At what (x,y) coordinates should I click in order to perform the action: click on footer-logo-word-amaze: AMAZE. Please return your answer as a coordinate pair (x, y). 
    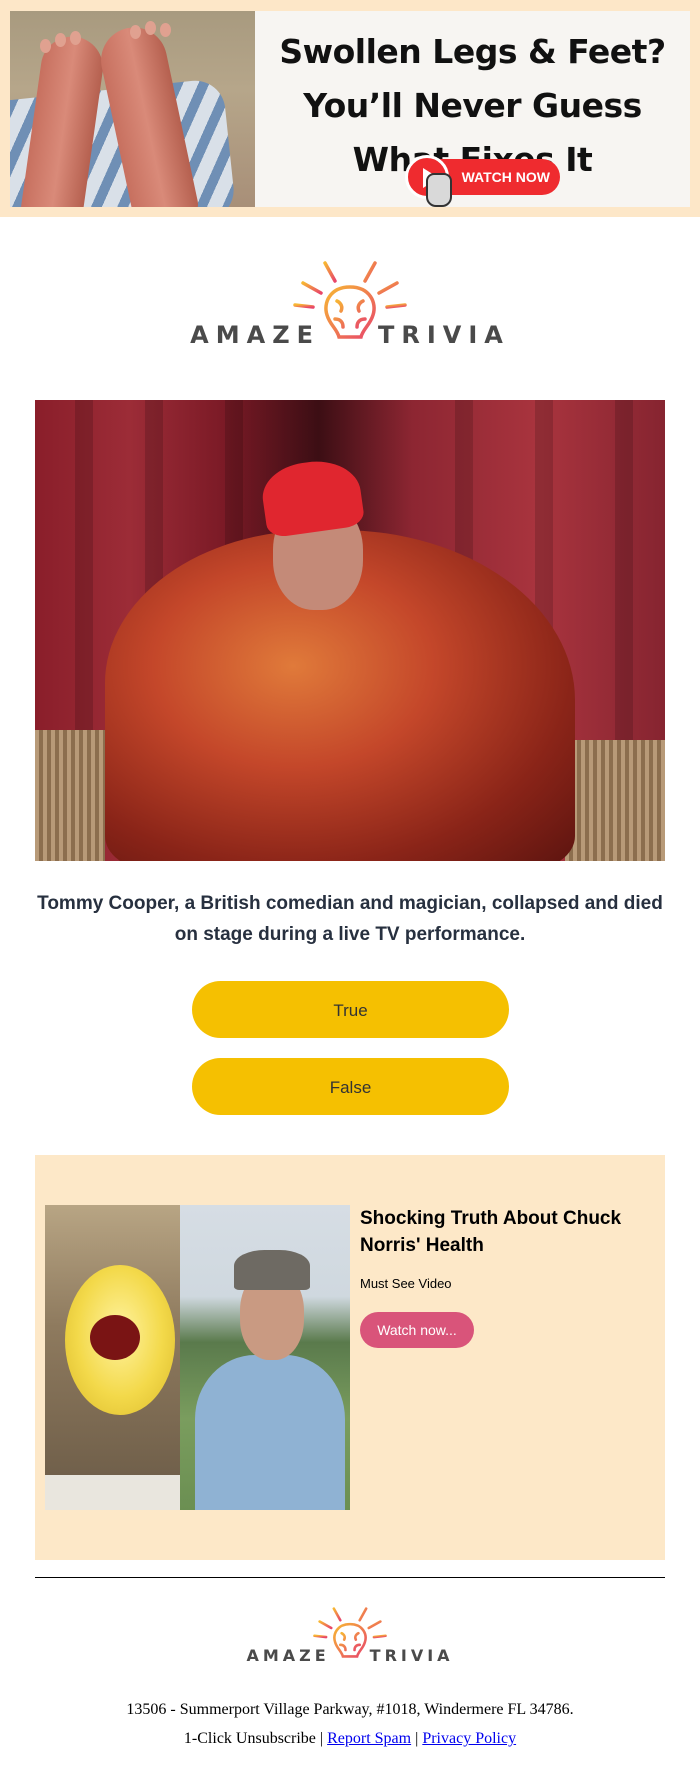
    Looking at the image, I should click on (288, 1655).